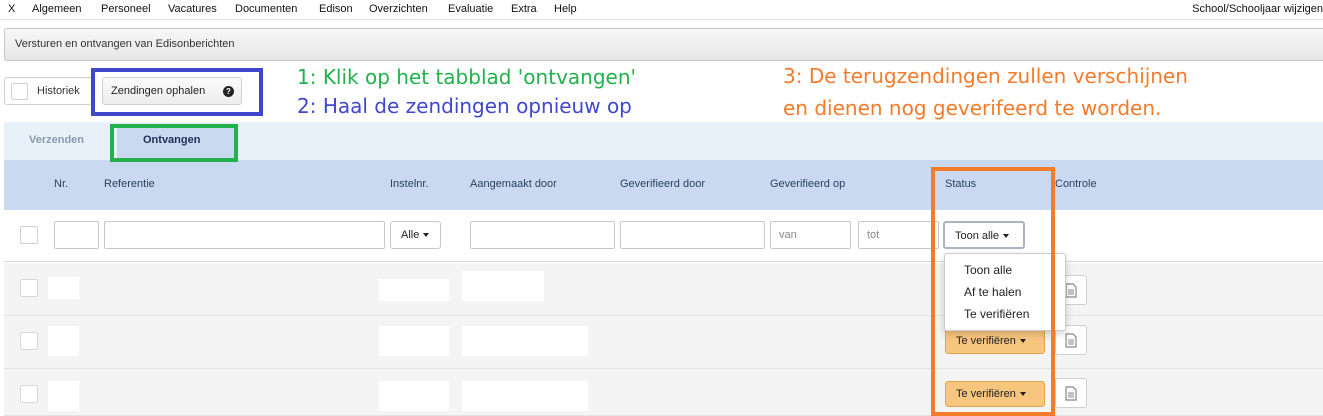  I want to click on column-geverifieerd-door: Geverifieerd door, so click(662, 184).